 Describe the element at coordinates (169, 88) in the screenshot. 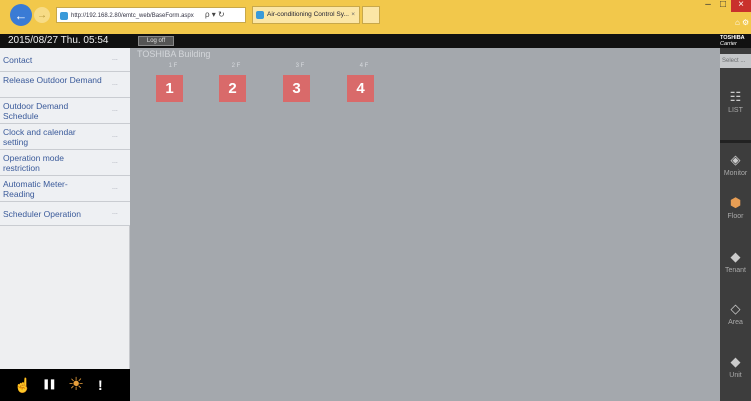

I see `floor-button-1: 1` at that location.